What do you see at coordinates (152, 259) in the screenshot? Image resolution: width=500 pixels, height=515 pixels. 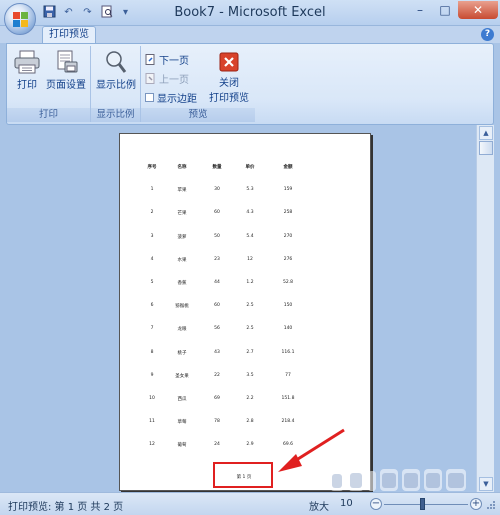 I see `table-cell: 4` at bounding box center [152, 259].